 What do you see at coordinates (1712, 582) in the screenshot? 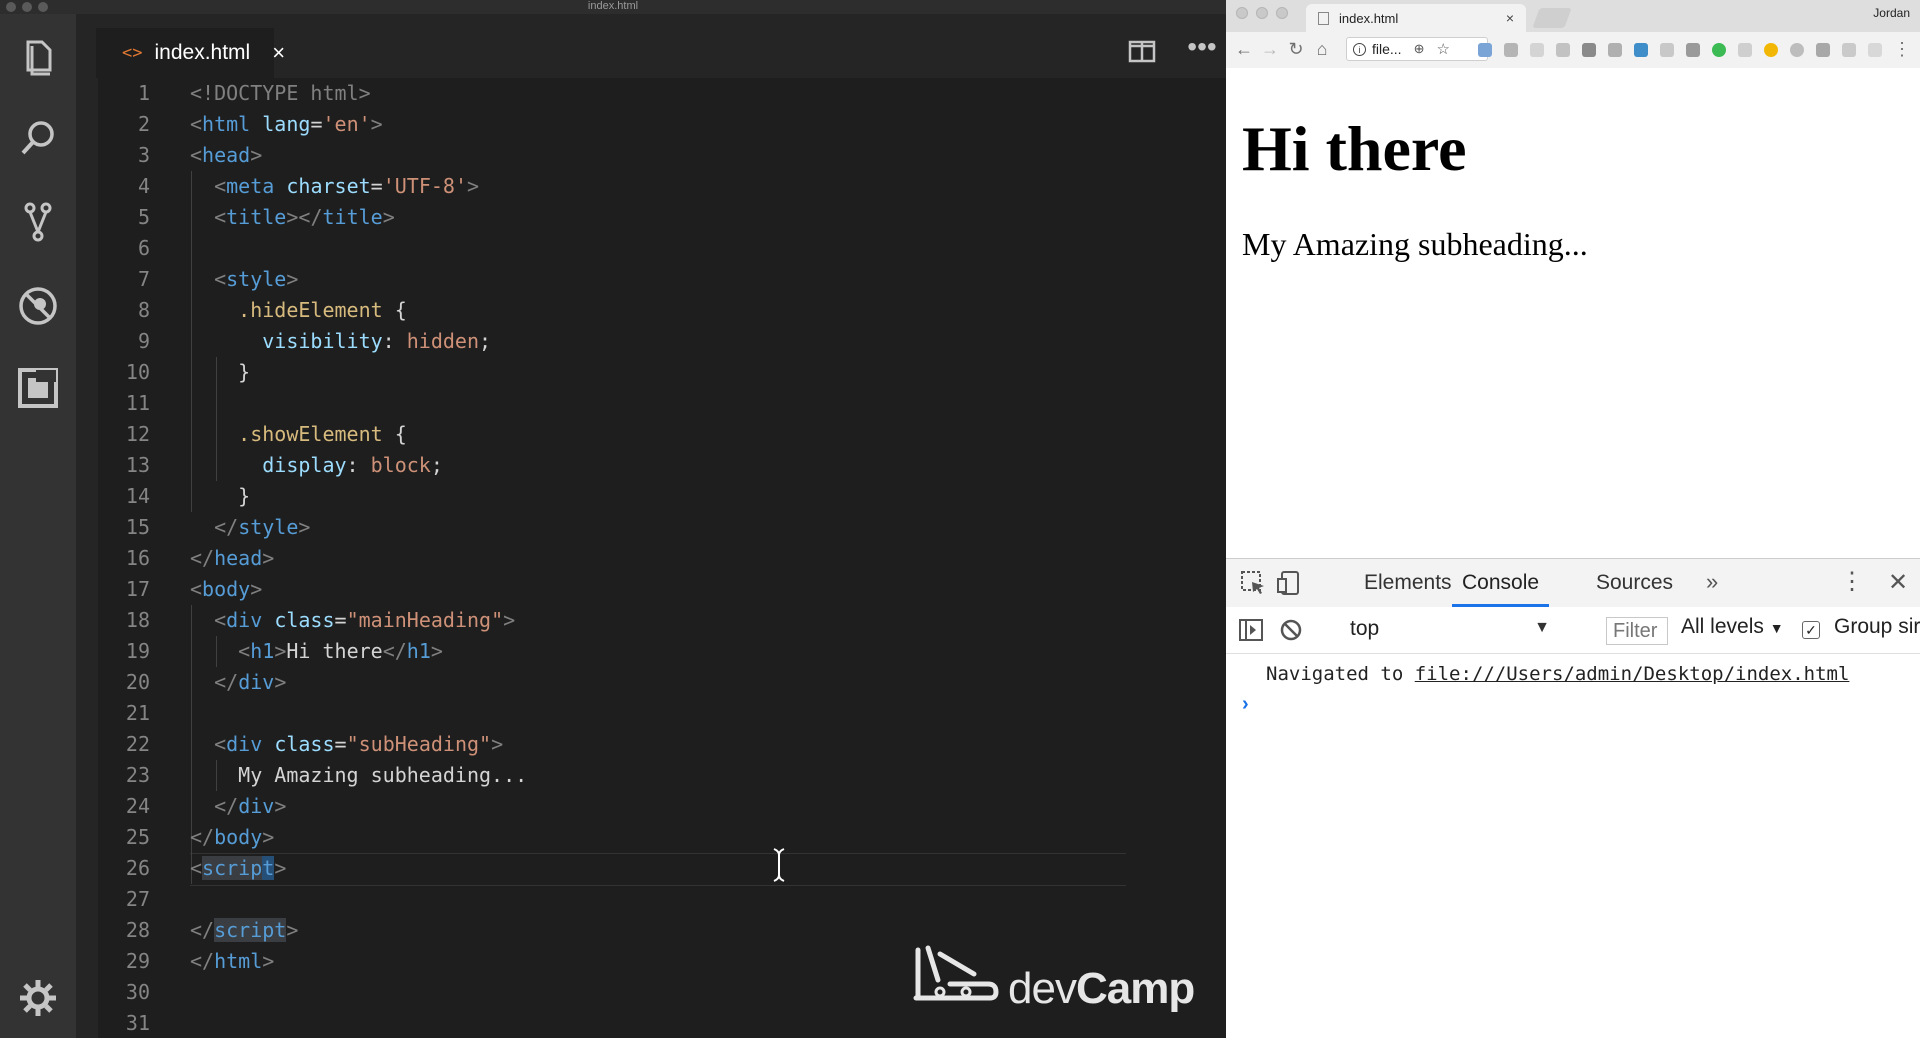
I see `more-tabs-chevron-icon: »` at bounding box center [1712, 582].